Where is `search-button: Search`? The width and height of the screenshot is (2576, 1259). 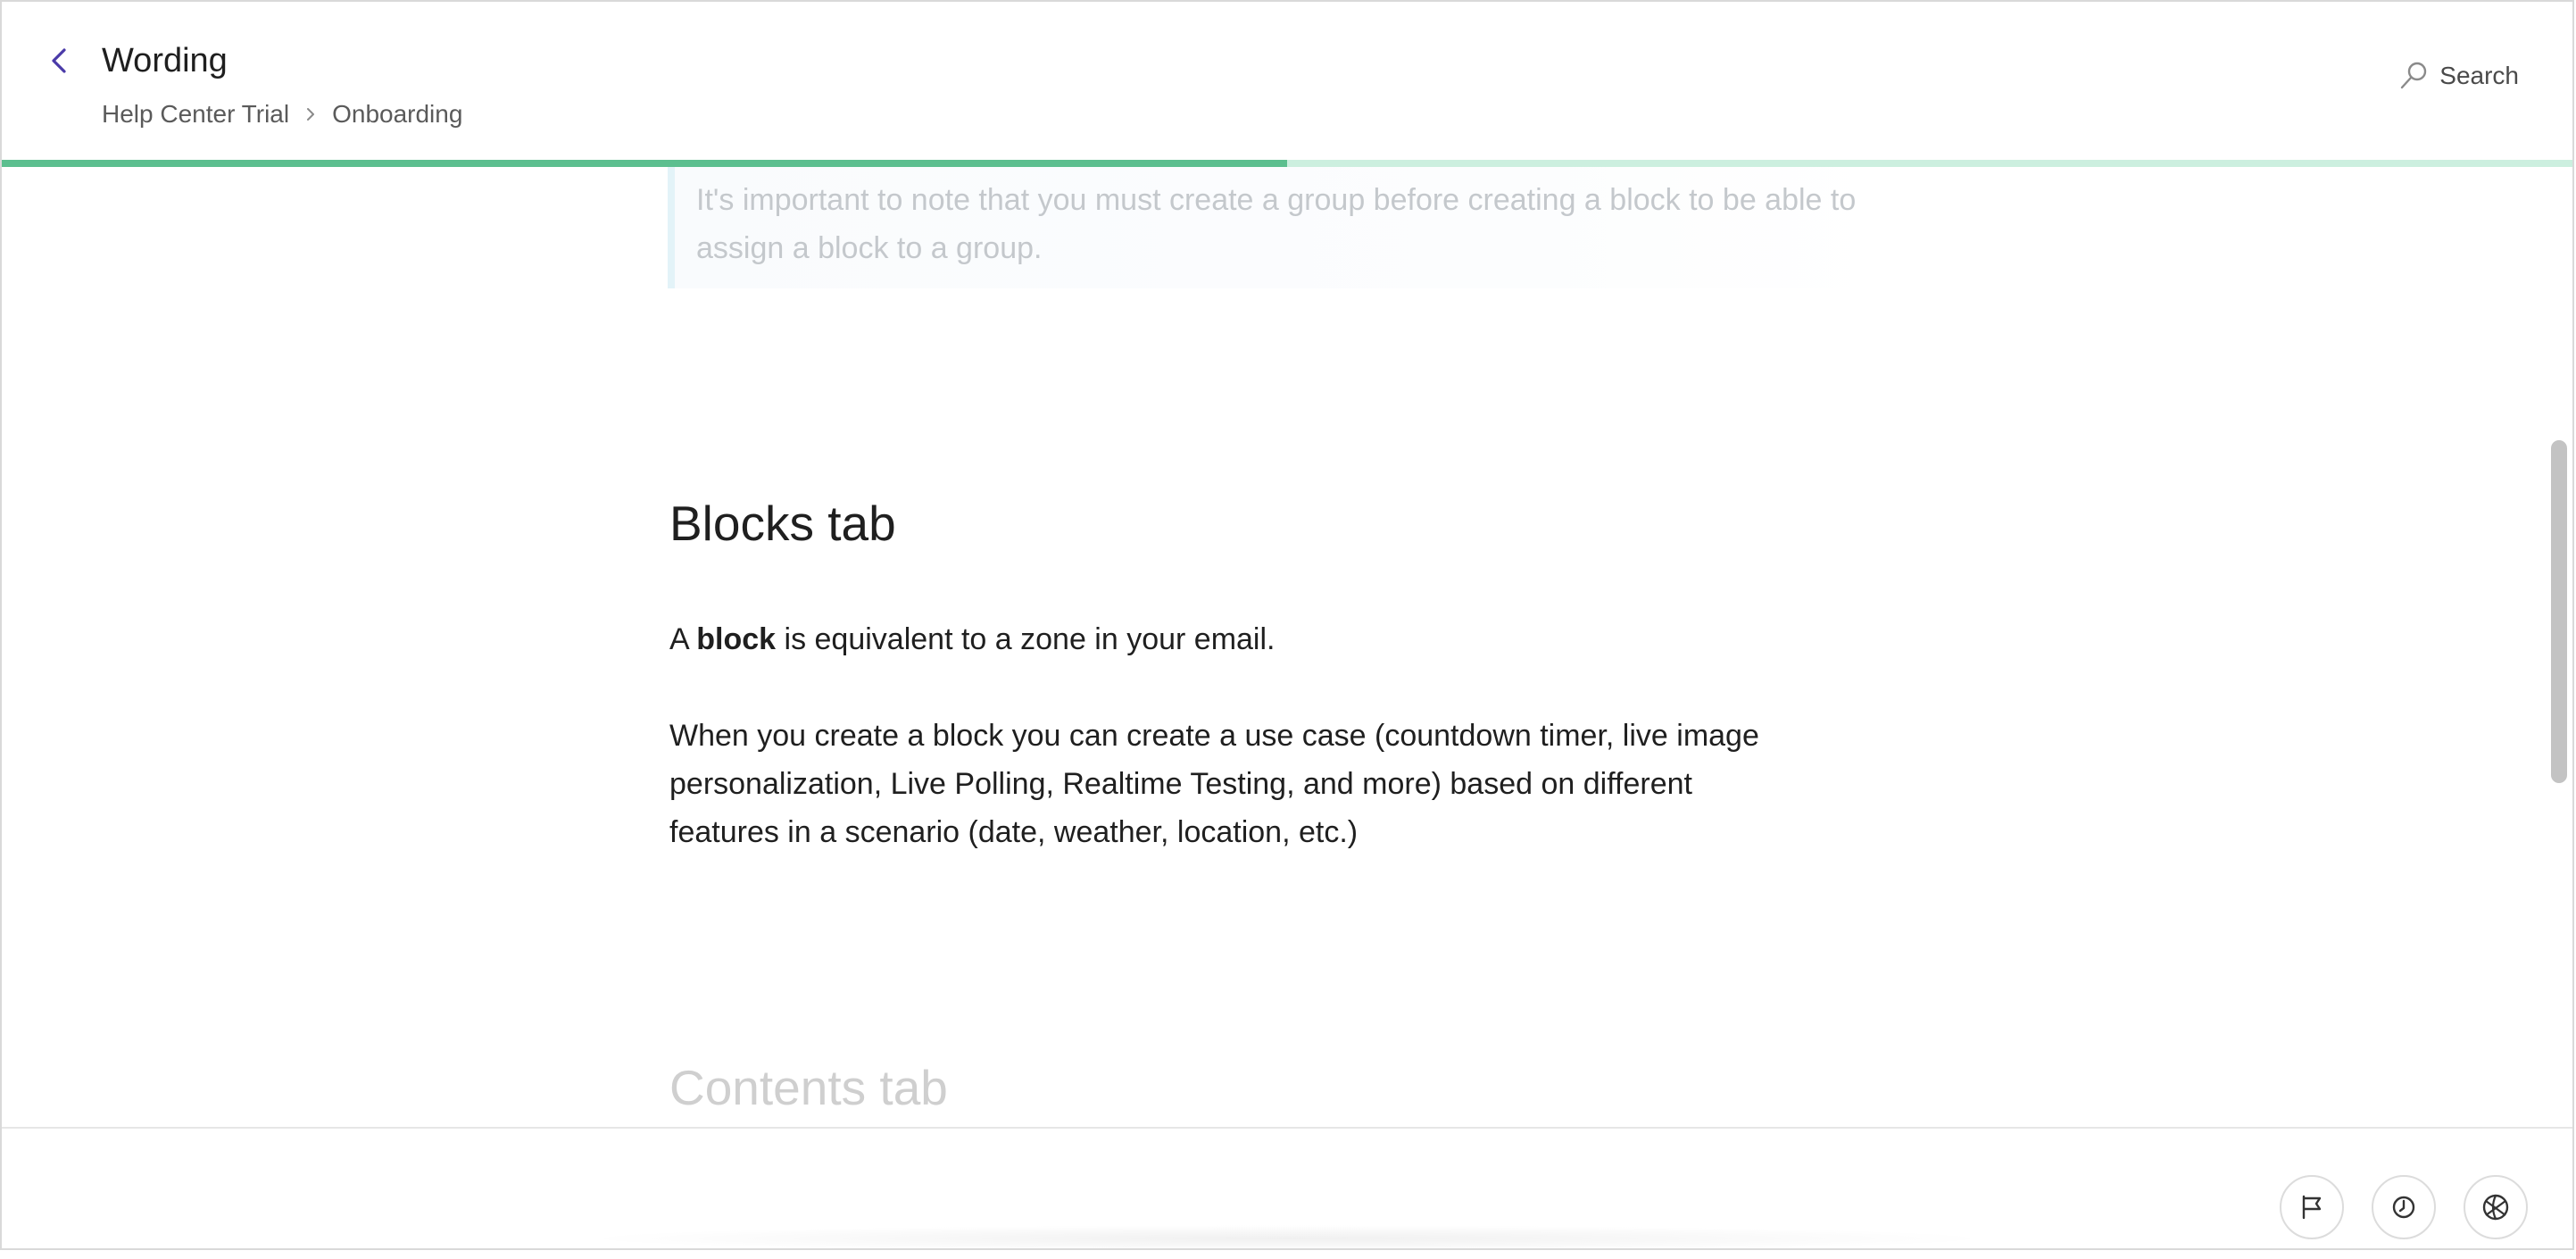 search-button: Search is located at coordinates (2459, 76).